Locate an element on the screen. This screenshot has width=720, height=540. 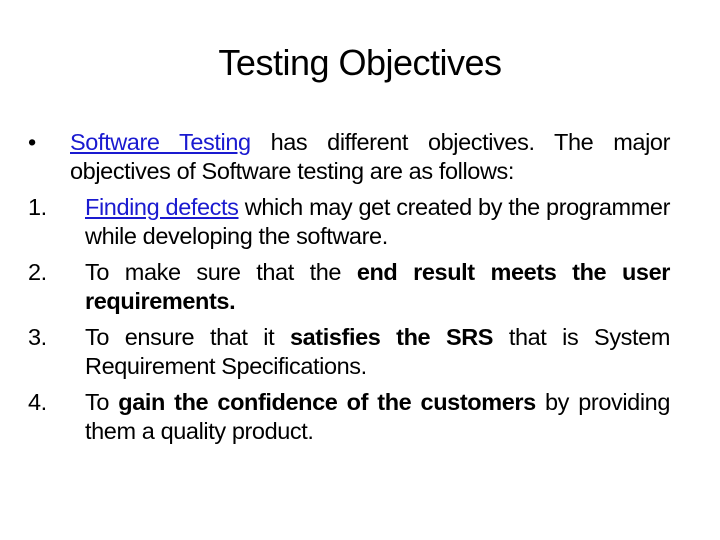
defects-link: defects is located at coordinates (202, 207).